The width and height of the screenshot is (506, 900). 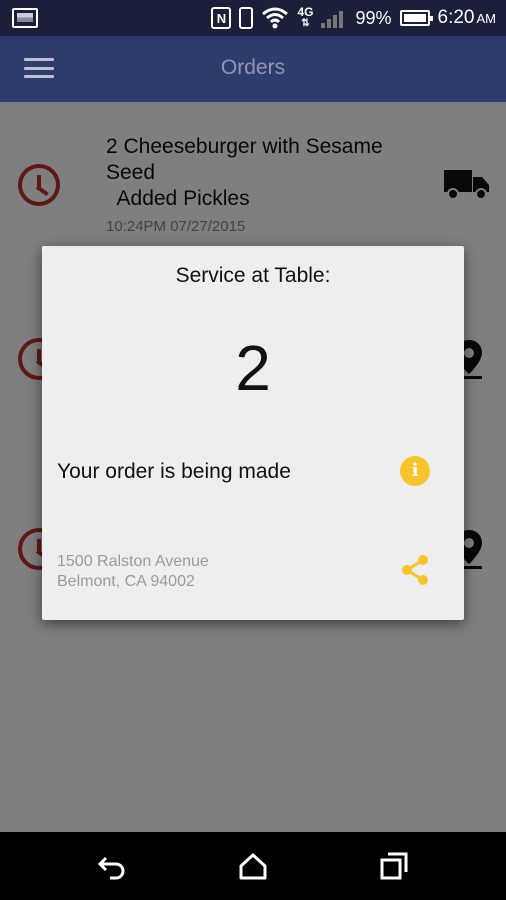 What do you see at coordinates (112, 866) in the screenshot?
I see `back-icon` at bounding box center [112, 866].